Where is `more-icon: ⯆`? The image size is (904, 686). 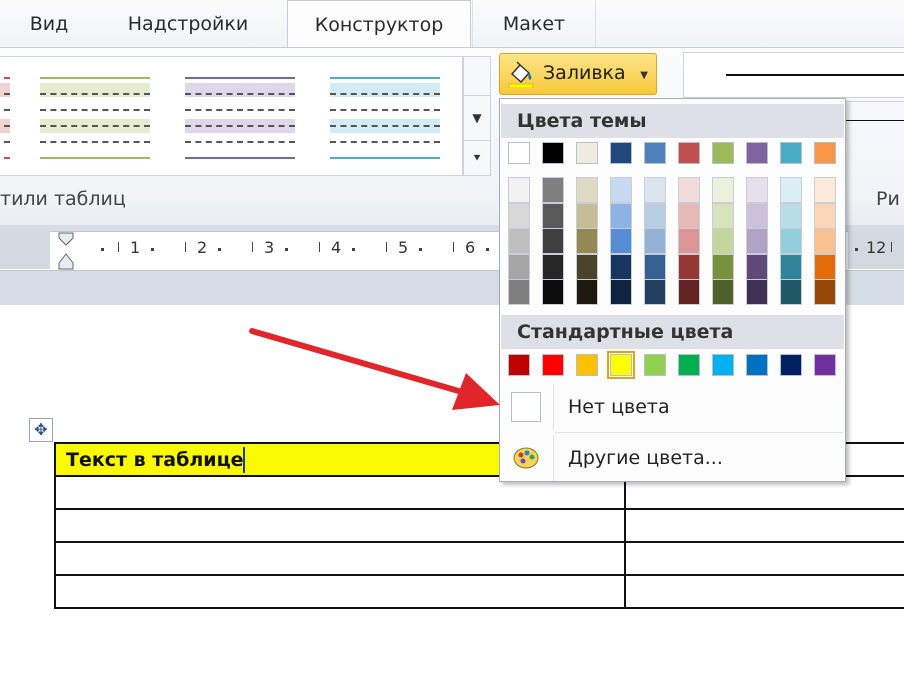 more-icon: ⯆ is located at coordinates (477, 158).